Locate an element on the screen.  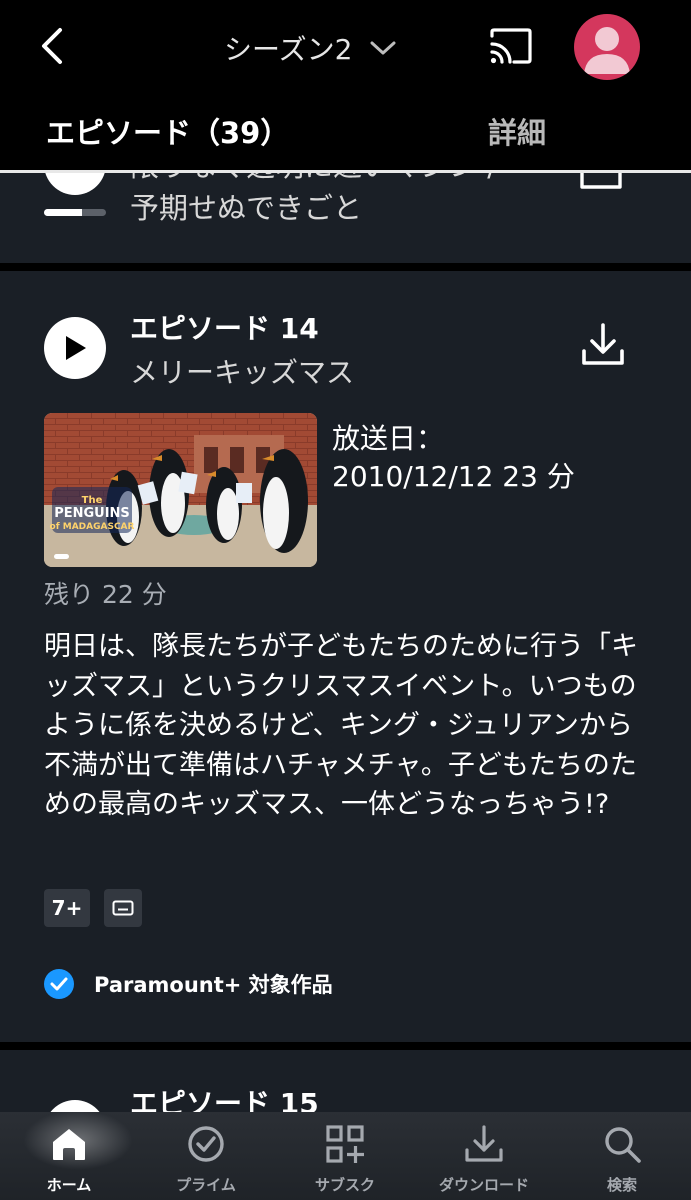
subtitles-badge is located at coordinates (123, 908).